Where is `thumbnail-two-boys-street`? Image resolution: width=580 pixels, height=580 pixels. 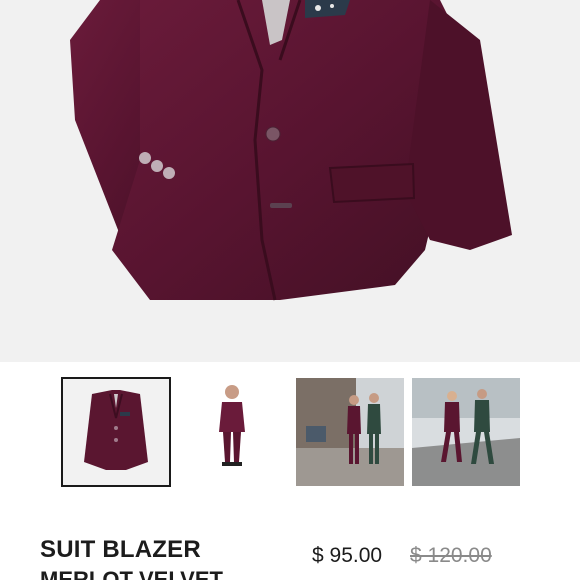 thumbnail-two-boys-street is located at coordinates (350, 432).